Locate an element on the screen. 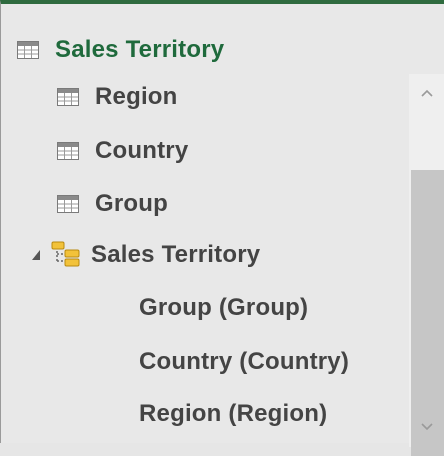 The width and height of the screenshot is (444, 456). hierarchy-level-region: Region (Region) is located at coordinates (233, 414).